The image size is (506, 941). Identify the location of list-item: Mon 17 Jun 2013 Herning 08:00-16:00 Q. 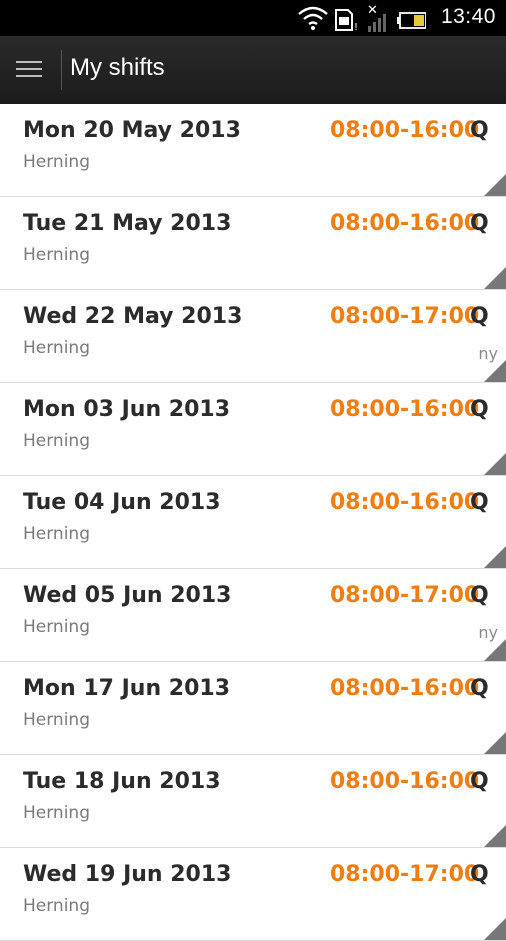
(253, 708).